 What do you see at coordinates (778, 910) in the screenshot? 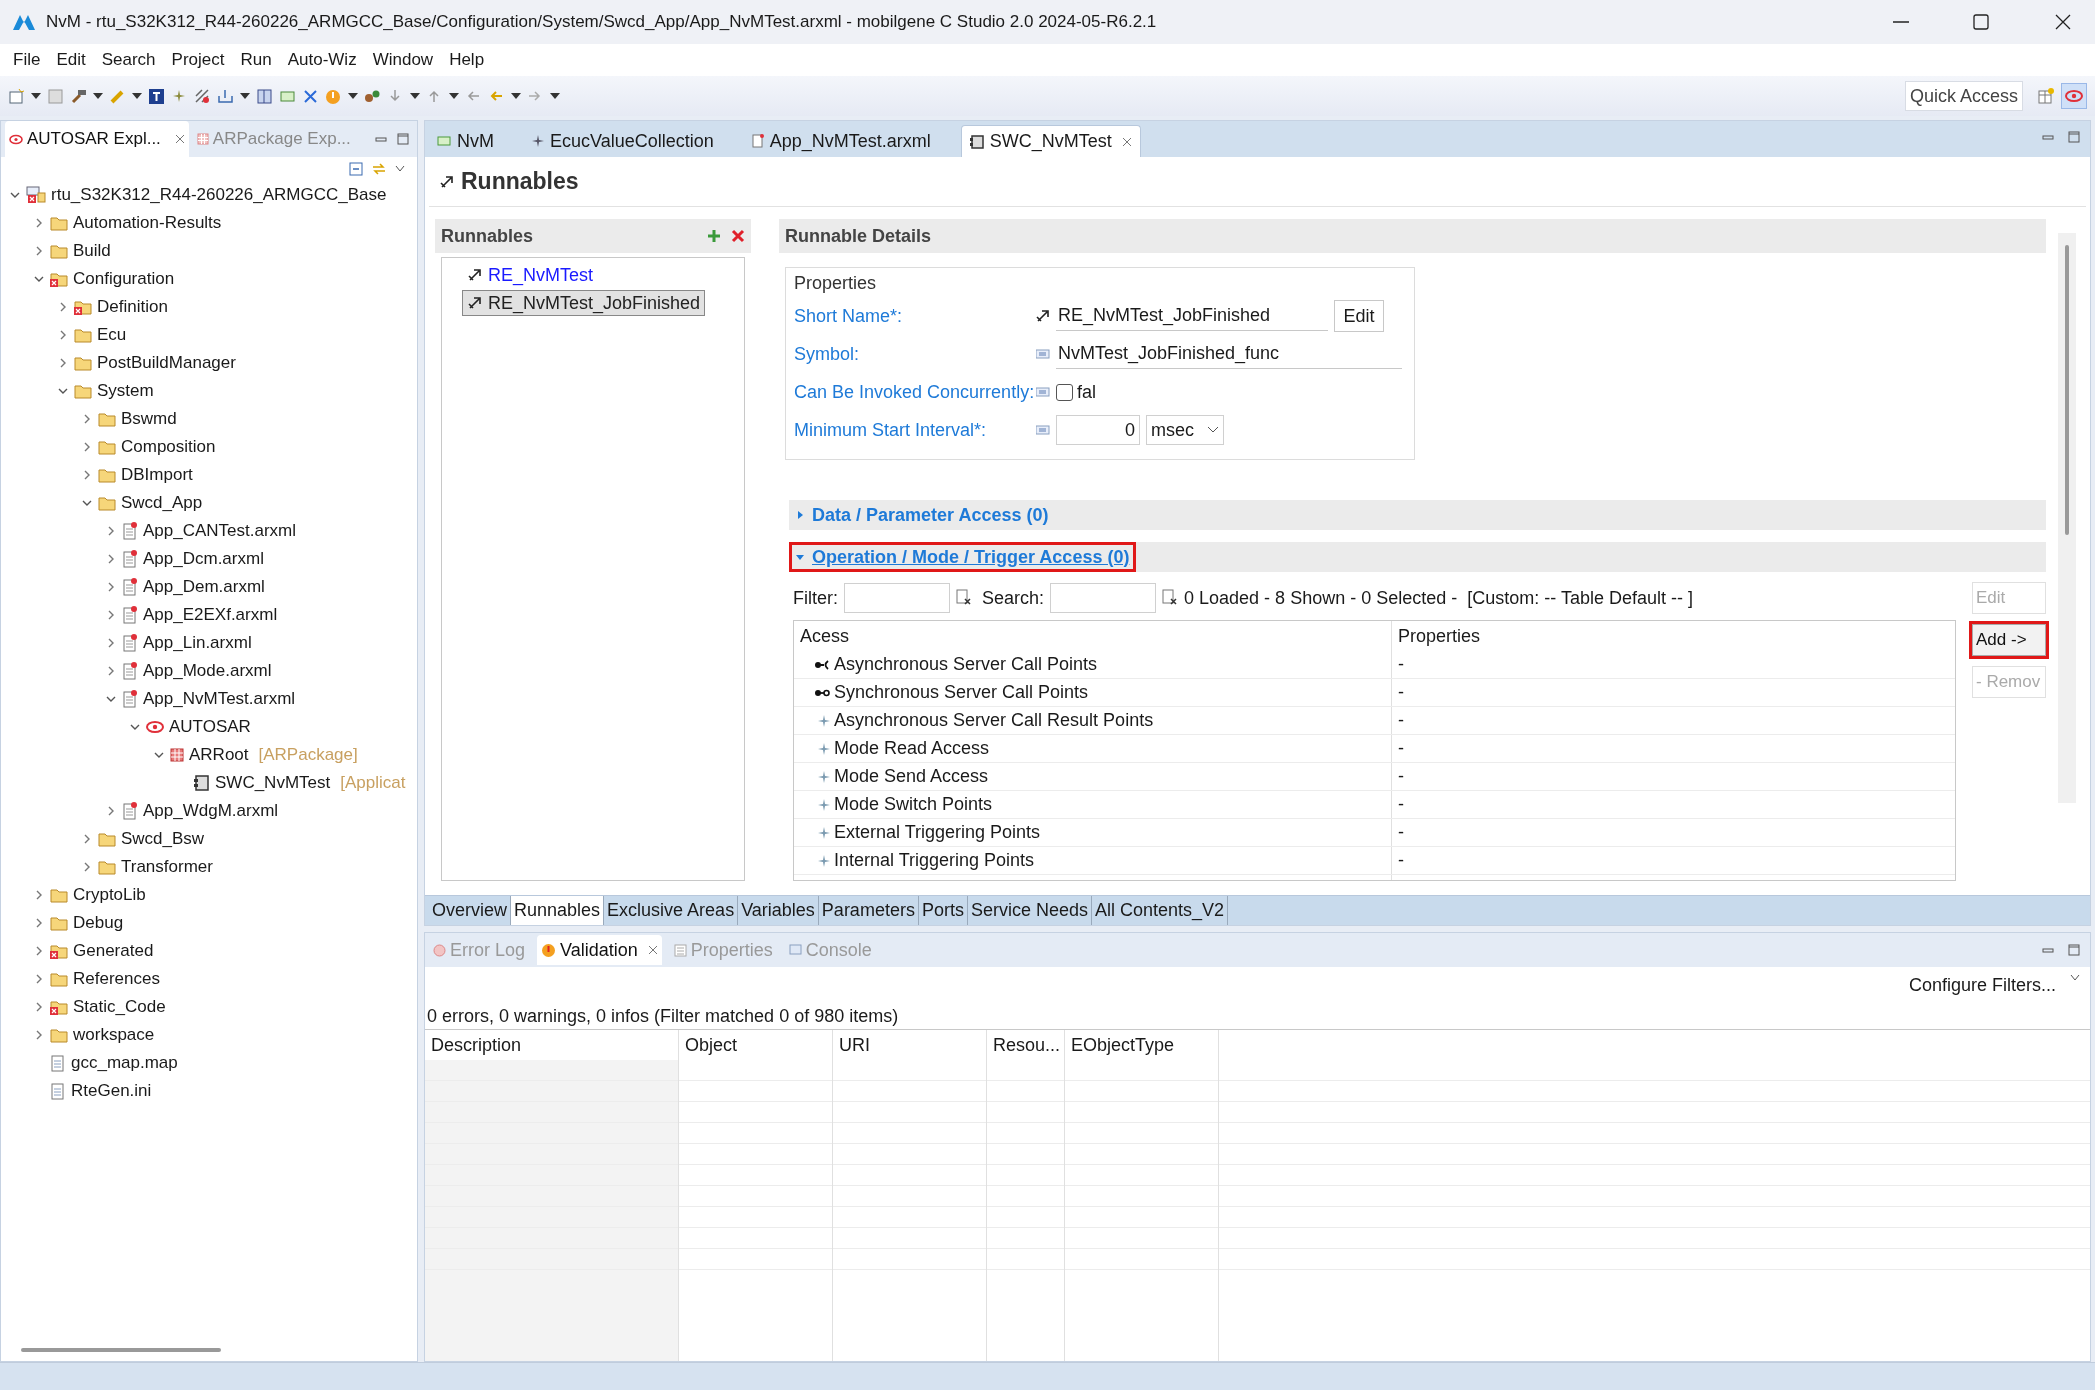
I see `page-tab: Variables` at bounding box center [778, 910].